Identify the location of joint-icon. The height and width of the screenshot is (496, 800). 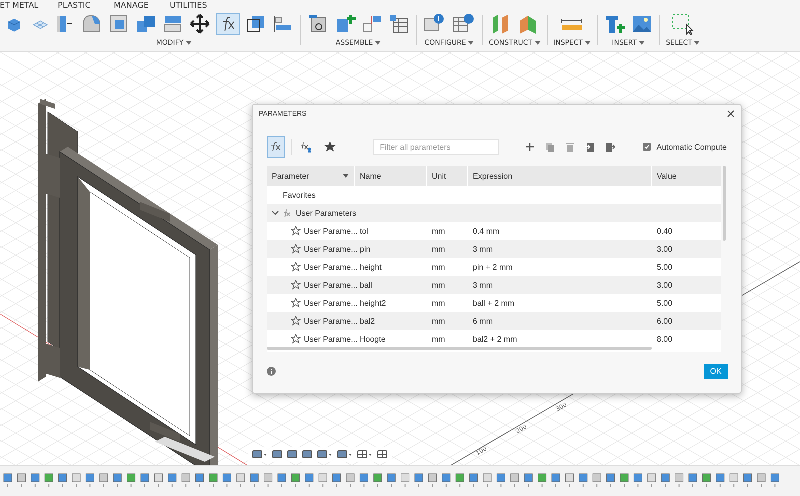
(318, 24).